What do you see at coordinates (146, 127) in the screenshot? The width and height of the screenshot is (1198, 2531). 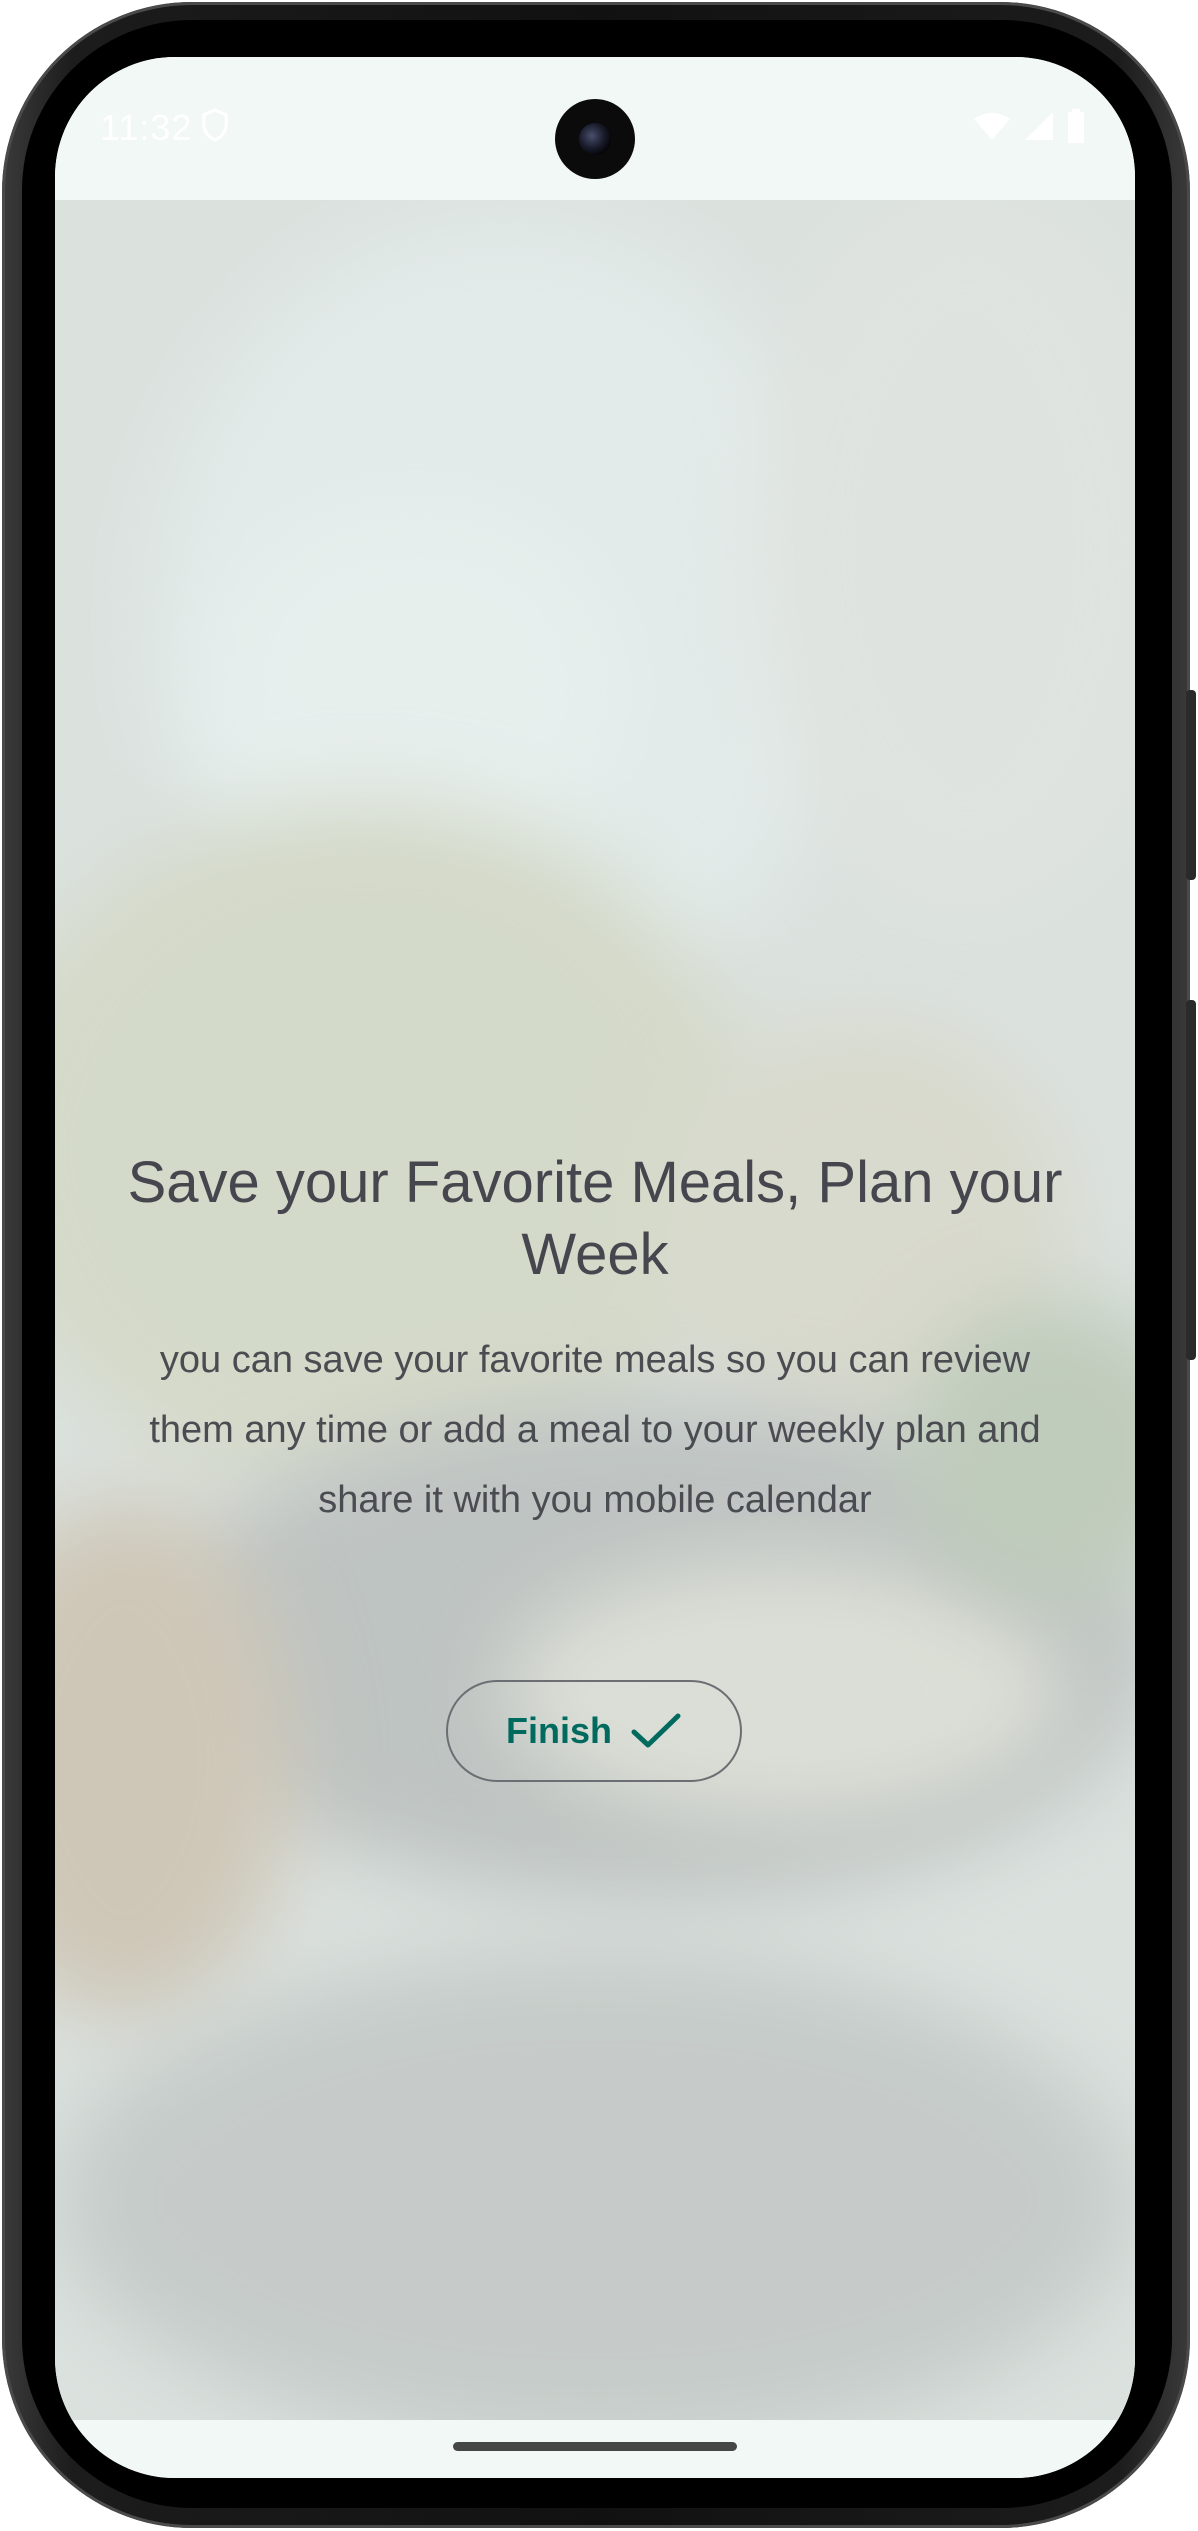 I see `status-time: 11:32` at bounding box center [146, 127].